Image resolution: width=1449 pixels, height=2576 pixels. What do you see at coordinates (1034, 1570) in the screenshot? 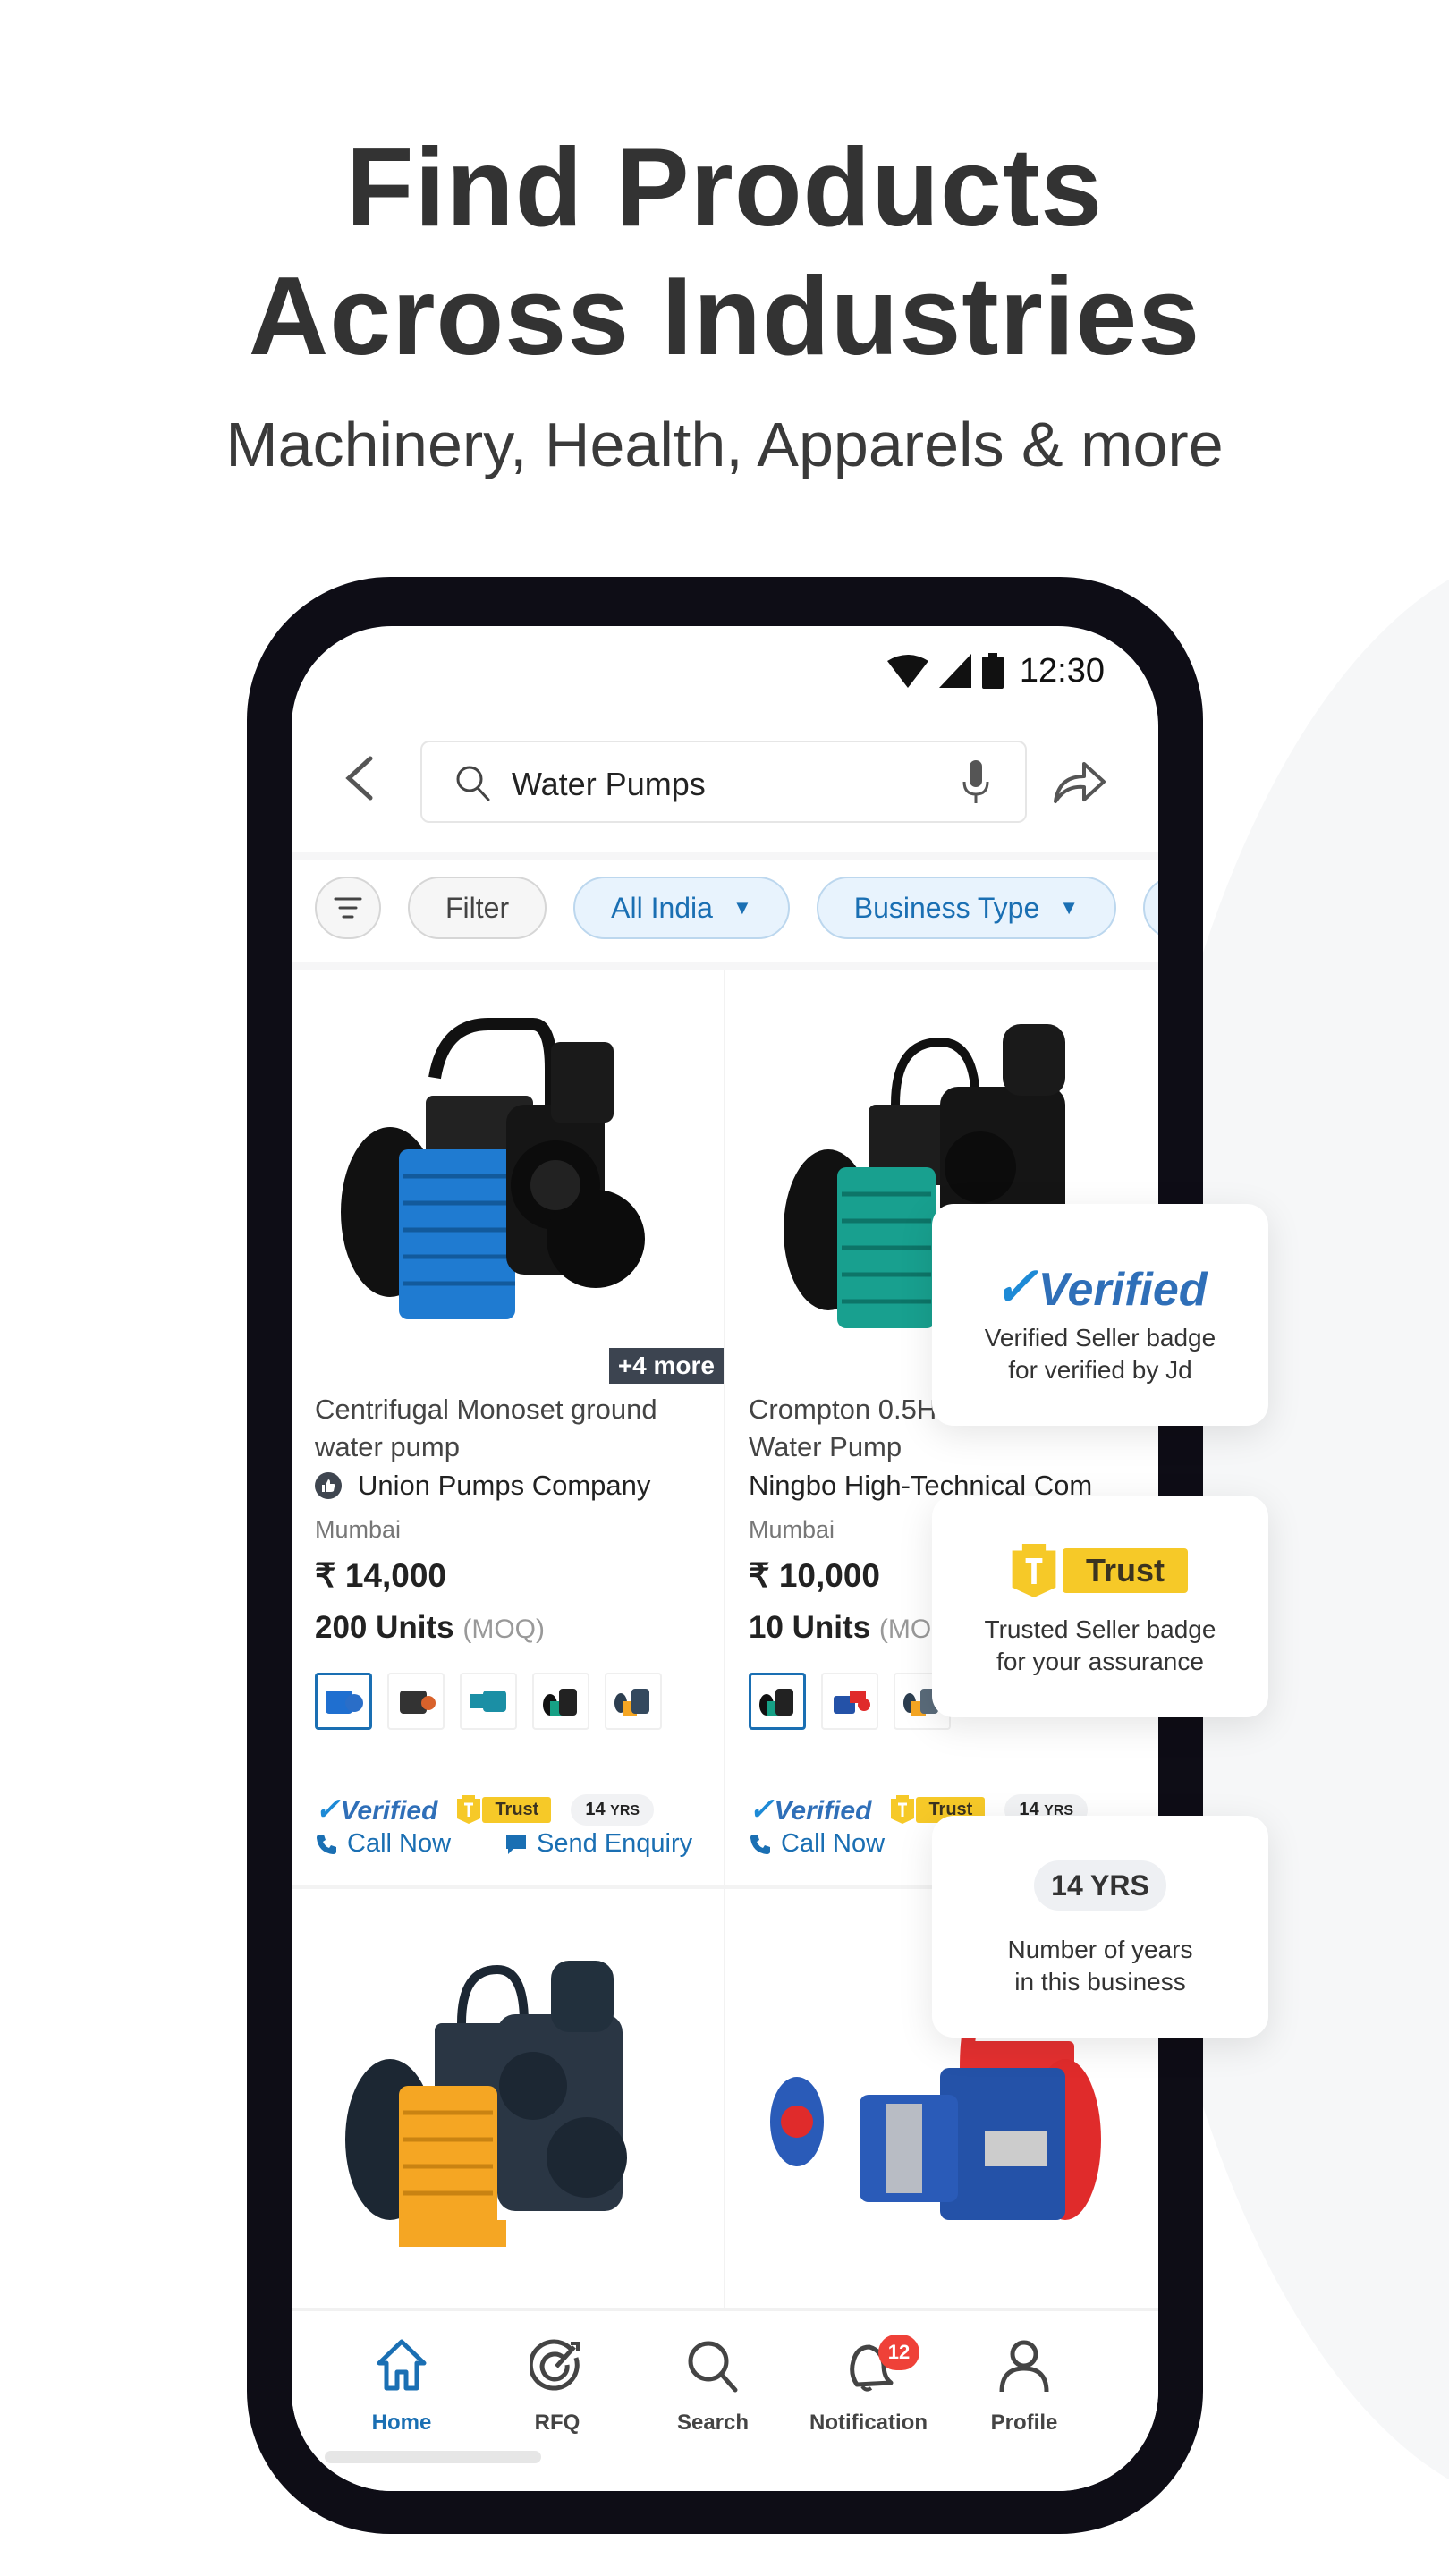
I see `shield-t-icon` at bounding box center [1034, 1570].